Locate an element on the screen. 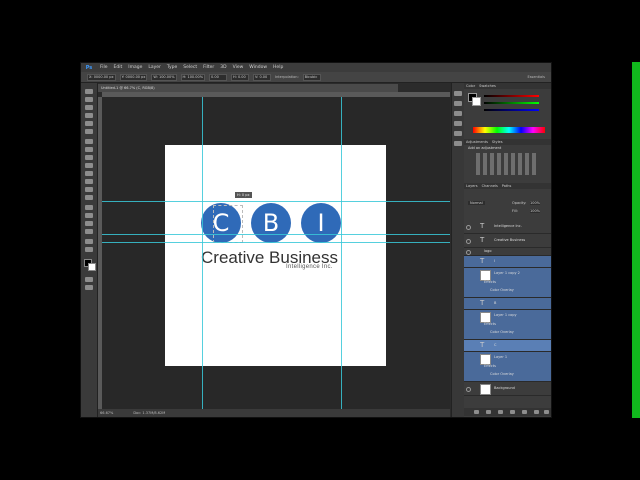 The image size is (640, 480). move-tool-icon is located at coordinates (89, 91).